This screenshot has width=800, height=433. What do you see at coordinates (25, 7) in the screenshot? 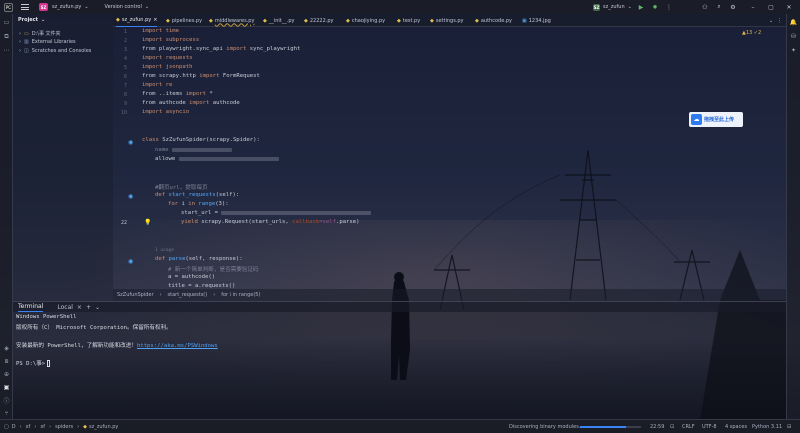
I see `main-menu-icon` at bounding box center [25, 7].